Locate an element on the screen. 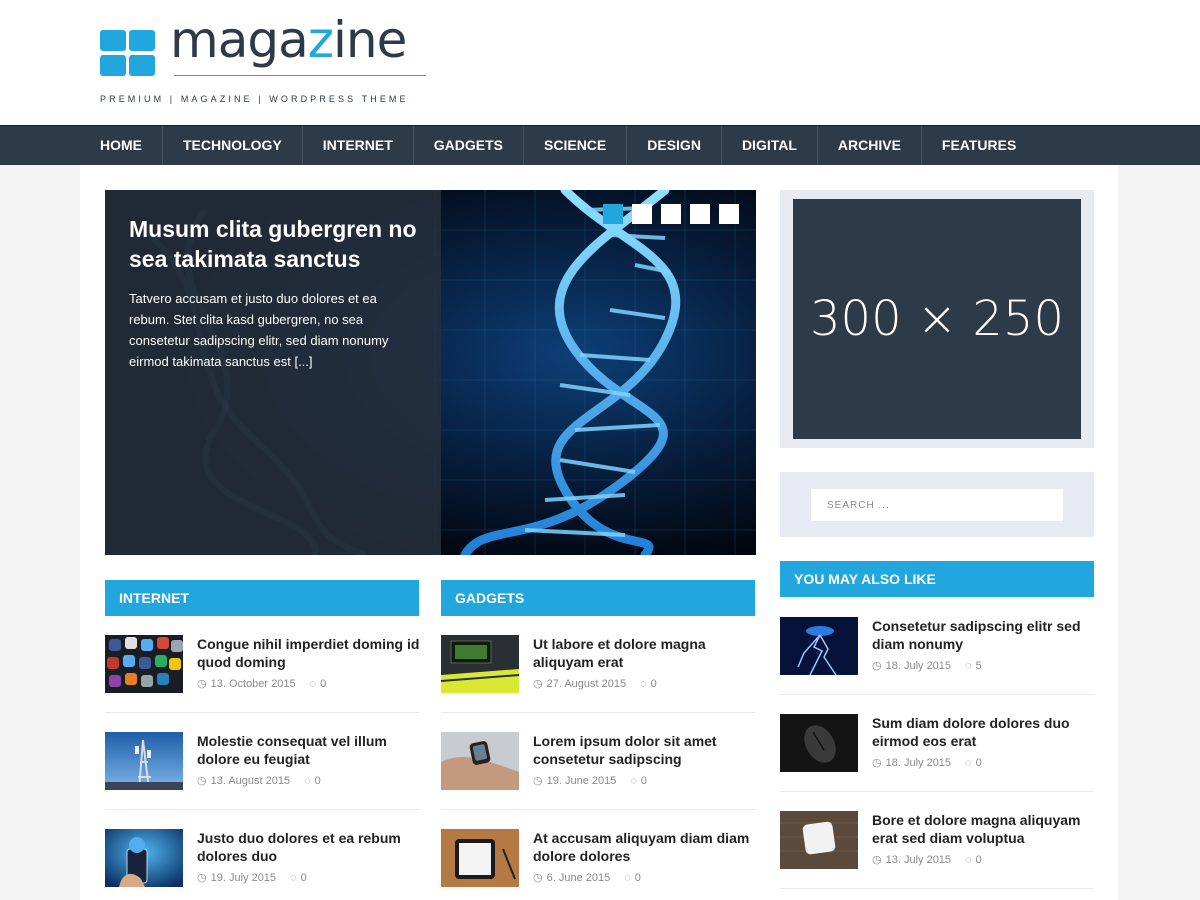 The height and width of the screenshot is (900, 1200). site-logo: magazine is located at coordinates (288, 40).